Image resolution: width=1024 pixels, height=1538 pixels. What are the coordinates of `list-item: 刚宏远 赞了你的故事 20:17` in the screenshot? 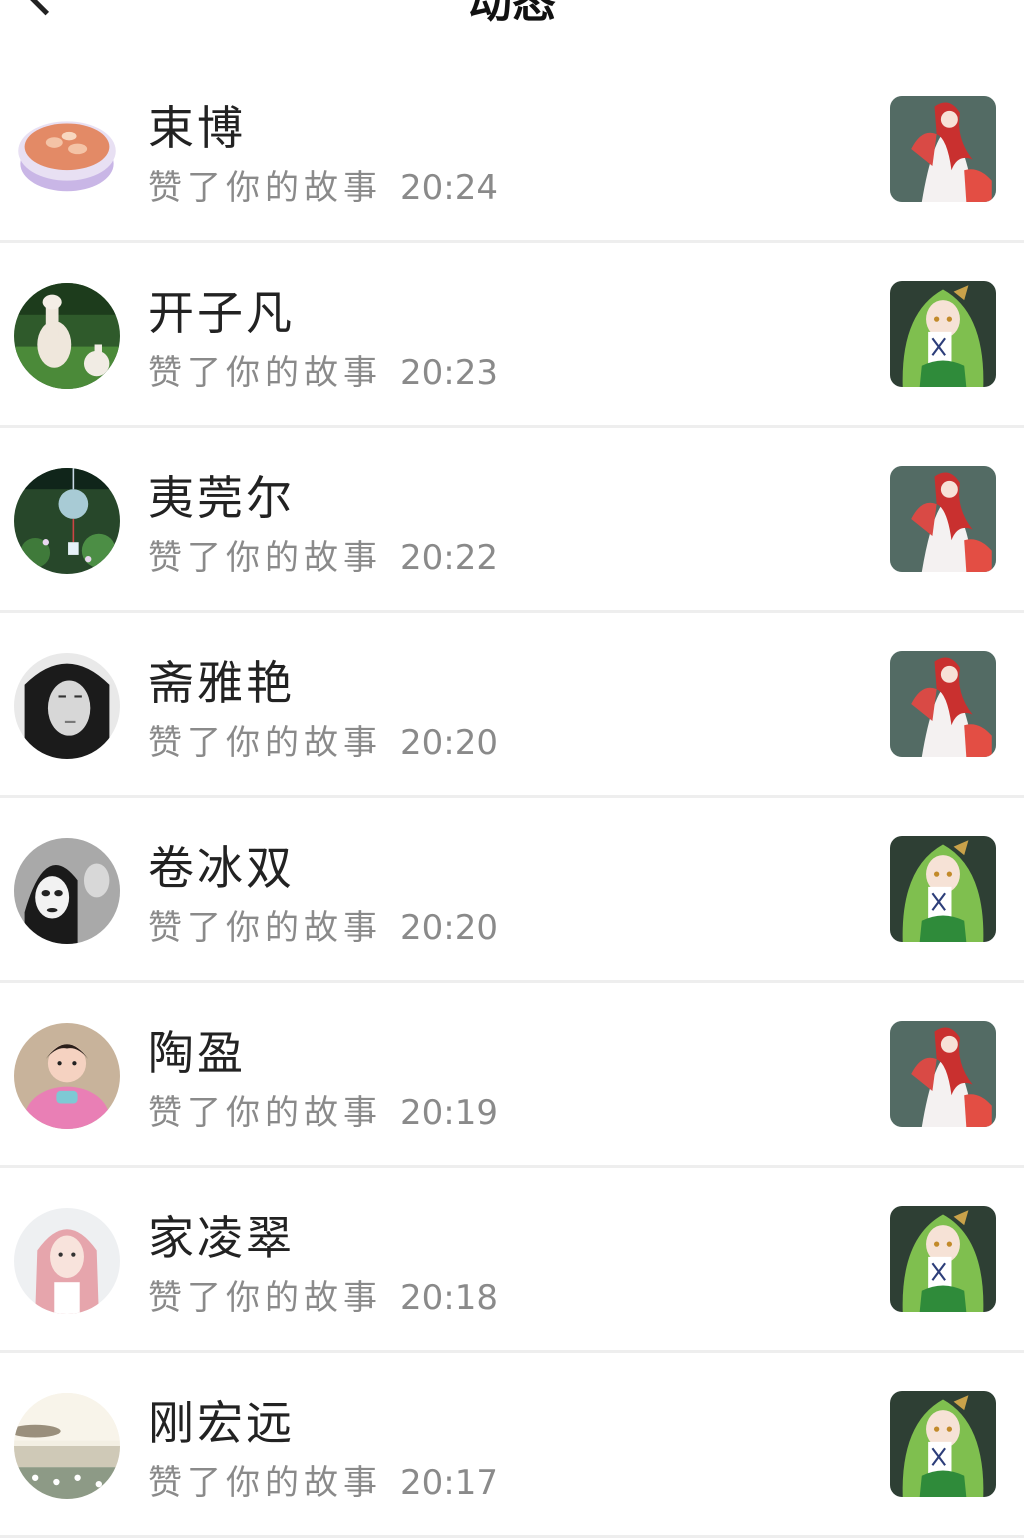 It's located at (512, 1445).